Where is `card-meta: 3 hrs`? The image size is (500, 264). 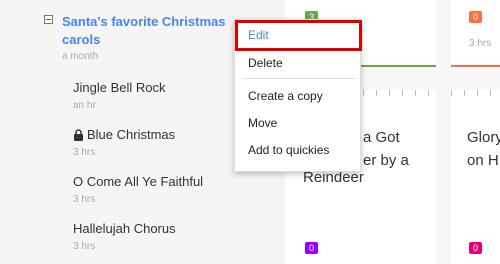 card-meta: 3 hrs is located at coordinates (480, 43).